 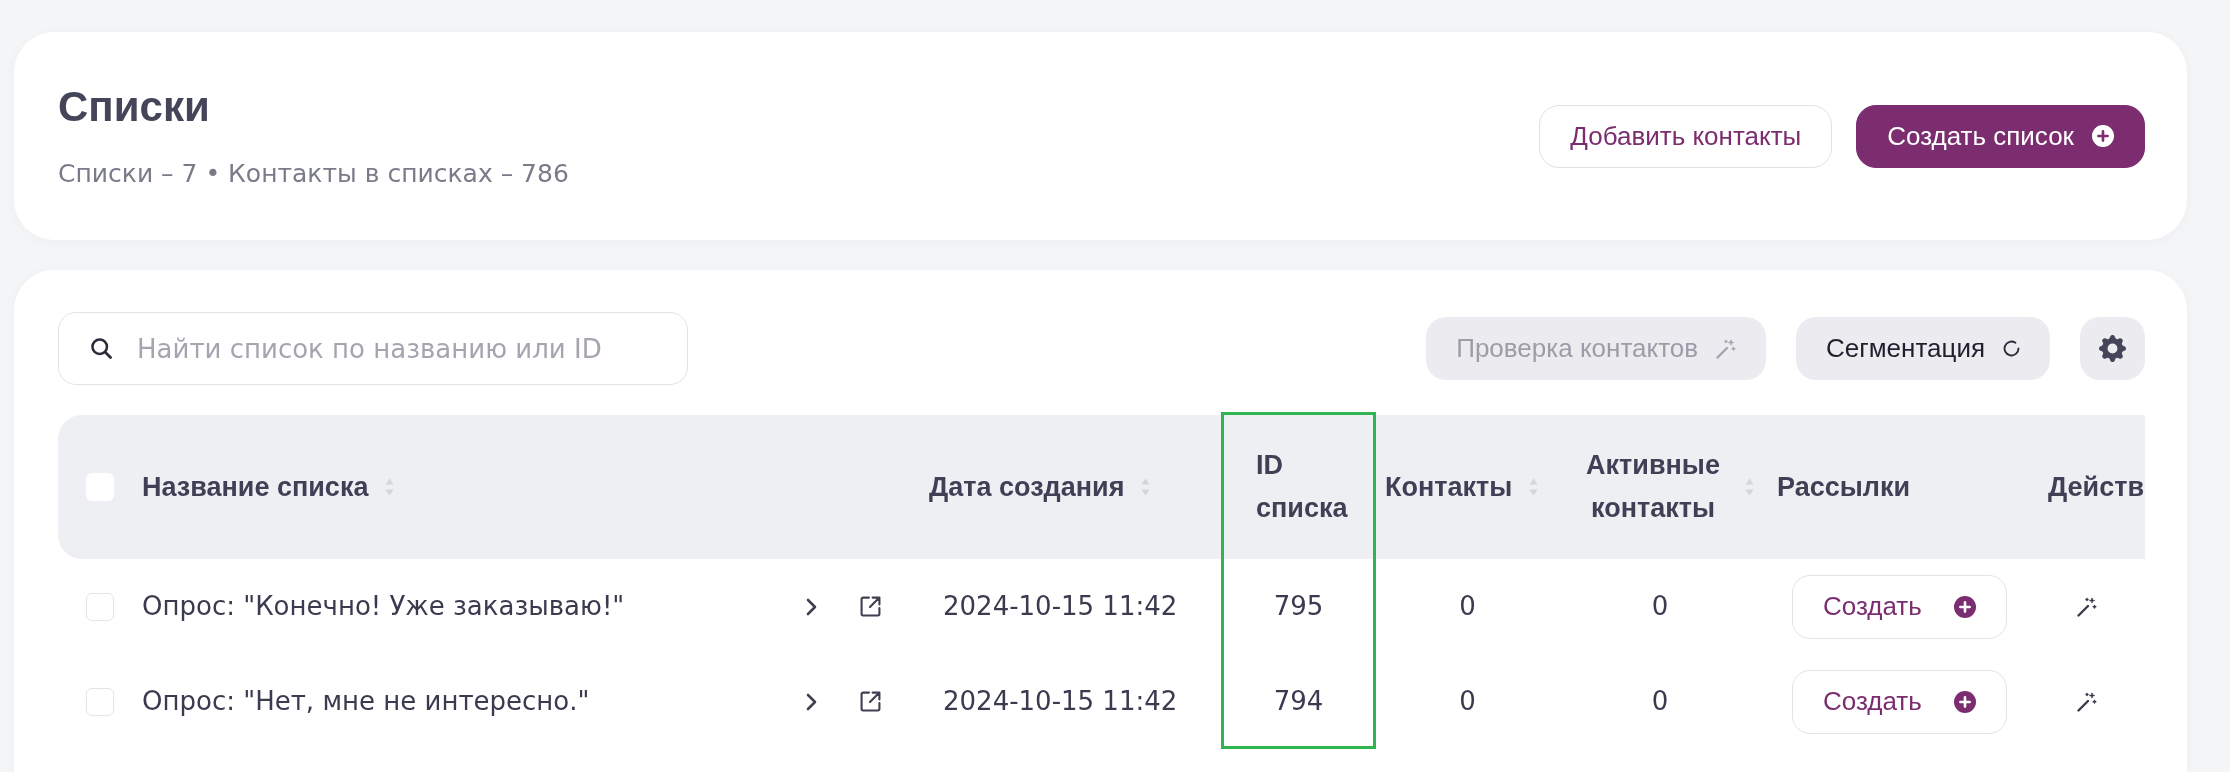 I want to click on column-header: Контакты, so click(x=1462, y=487).